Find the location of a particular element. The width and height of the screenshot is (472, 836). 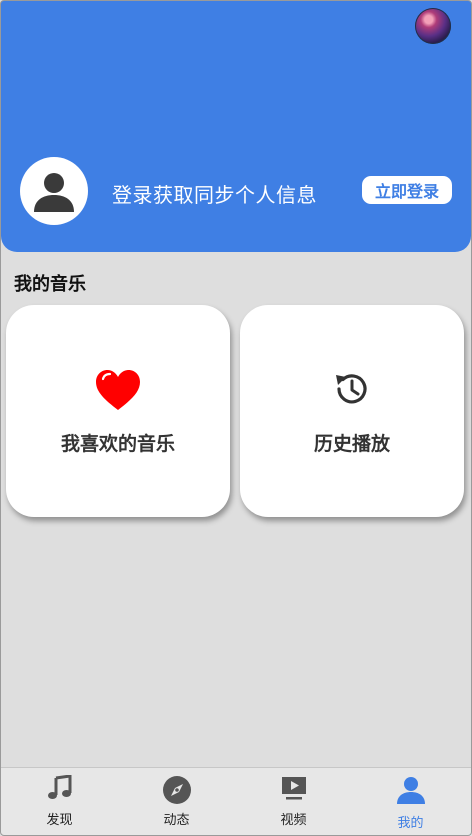

nav-label: 我的 is located at coordinates (410, 823).